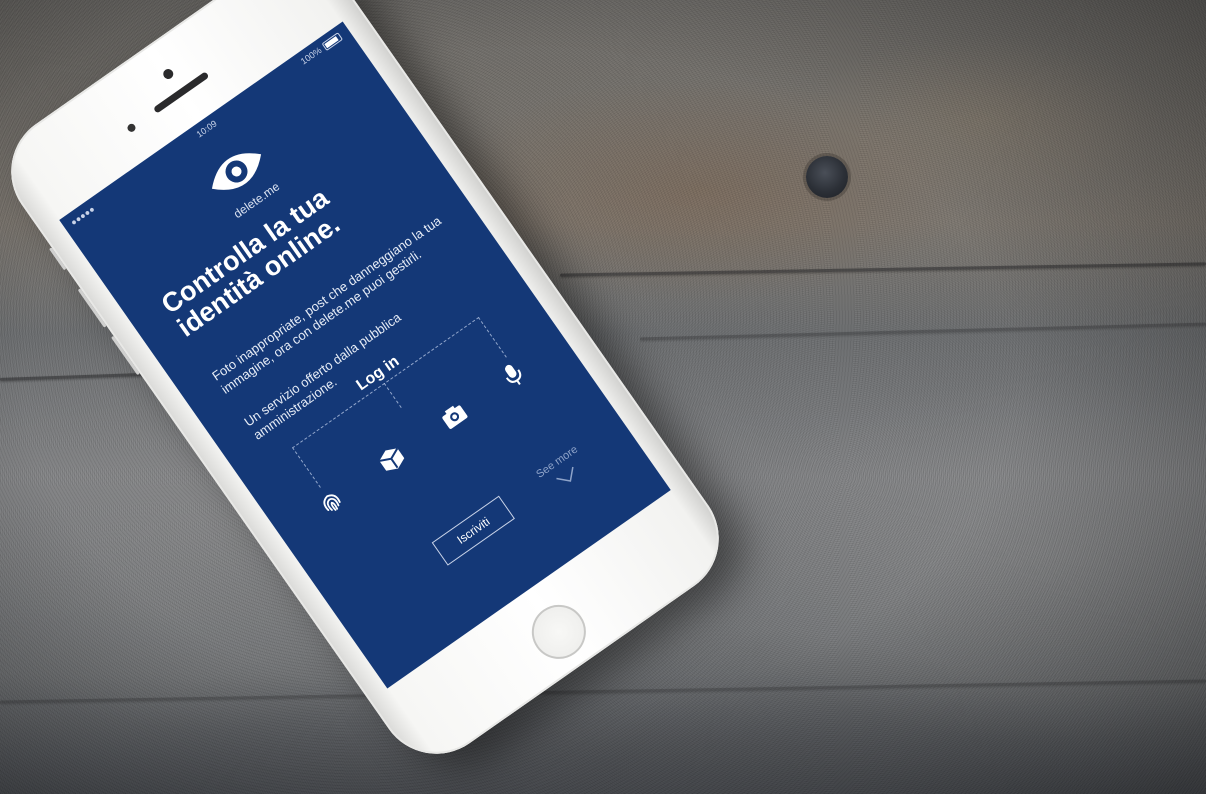  I want to click on front-camera, so click(168, 74).